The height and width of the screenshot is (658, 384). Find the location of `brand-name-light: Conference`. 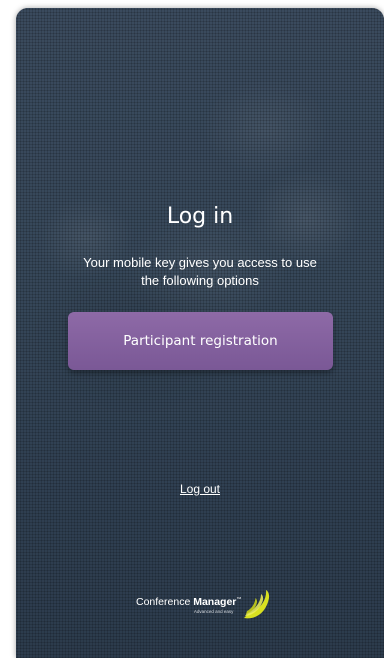

brand-name-light: Conference is located at coordinates (163, 602).